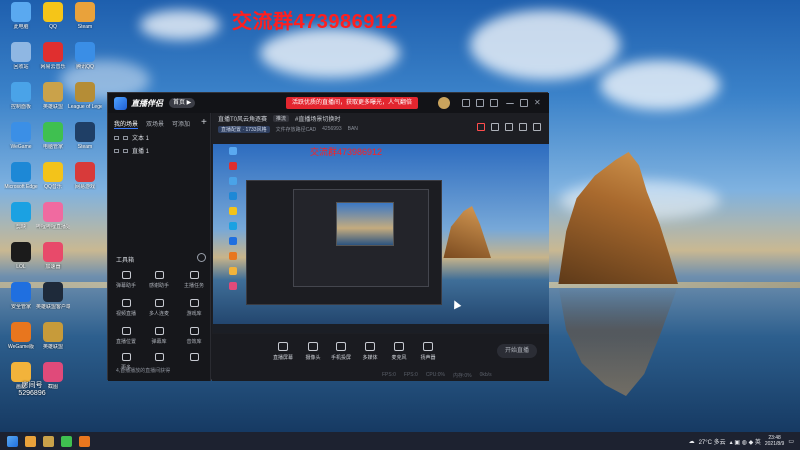 This screenshot has height=450, width=800. What do you see at coordinates (131, 137) in the screenshot?
I see `scene-item-text: 文本 1` at bounding box center [131, 137].